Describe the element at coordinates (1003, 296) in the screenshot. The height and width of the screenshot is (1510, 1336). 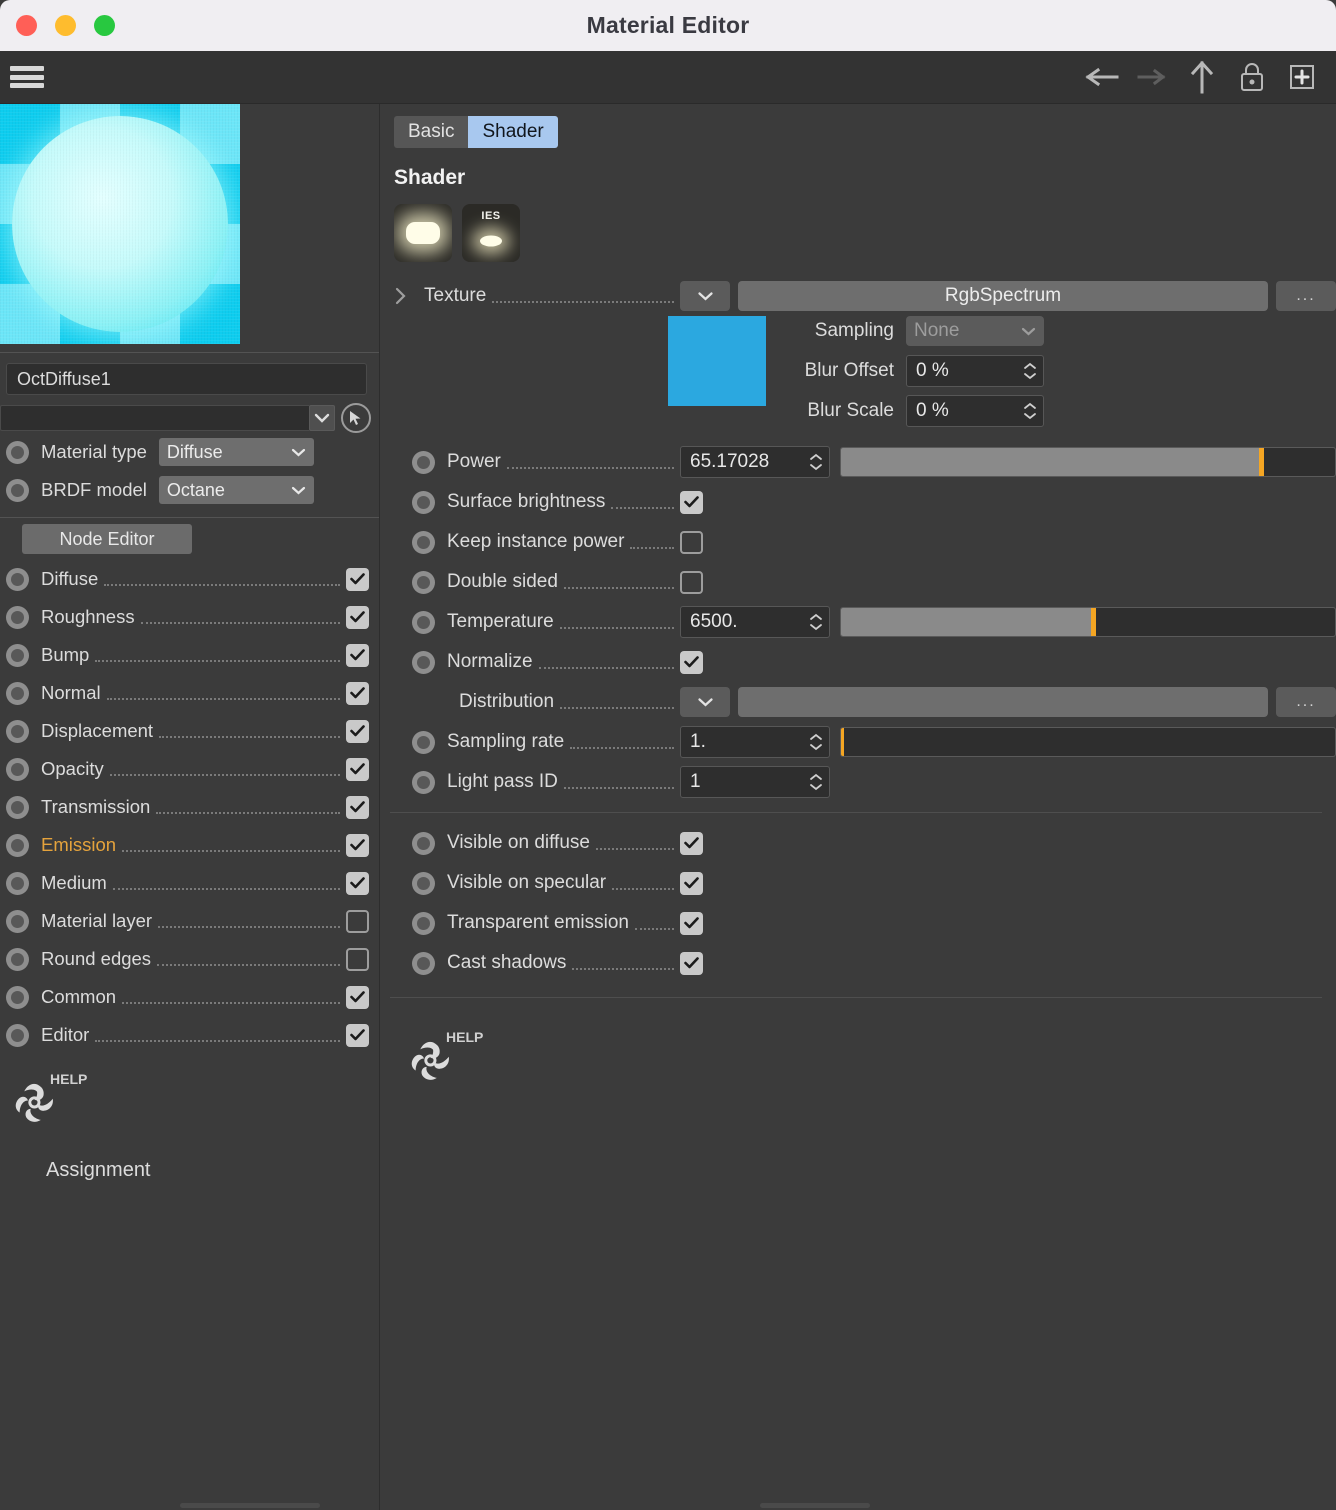
I see `texture-value-field: RgbSpectrum` at that location.